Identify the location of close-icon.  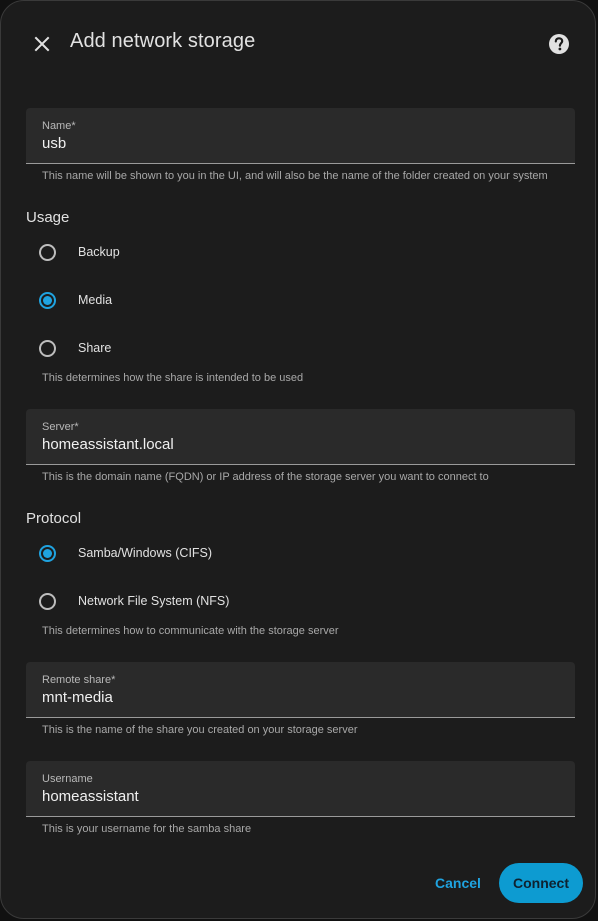
(42, 44).